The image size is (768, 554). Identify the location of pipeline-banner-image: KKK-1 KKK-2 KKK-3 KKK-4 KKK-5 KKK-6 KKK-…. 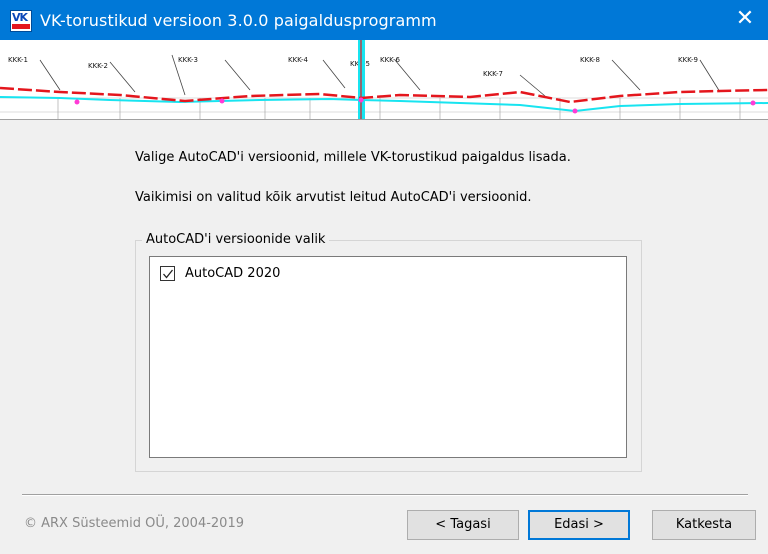
(384, 80).